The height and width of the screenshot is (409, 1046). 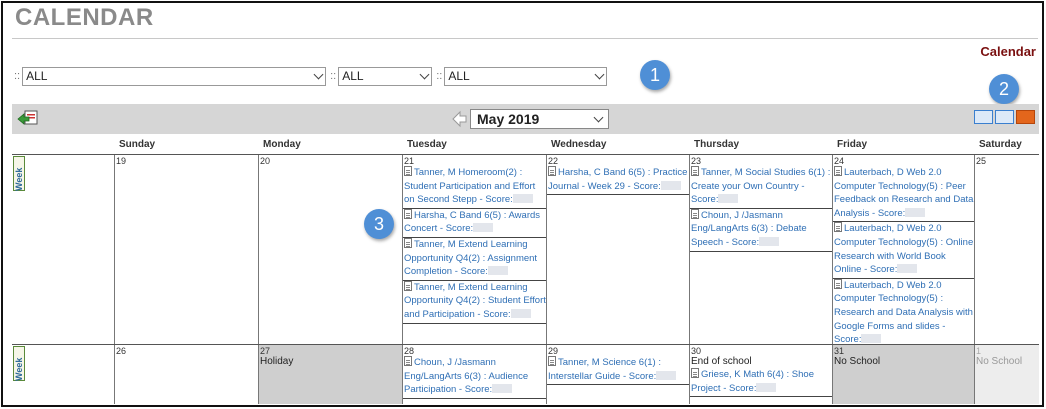 What do you see at coordinates (553, 351) in the screenshot?
I see `day-number: 29` at bounding box center [553, 351].